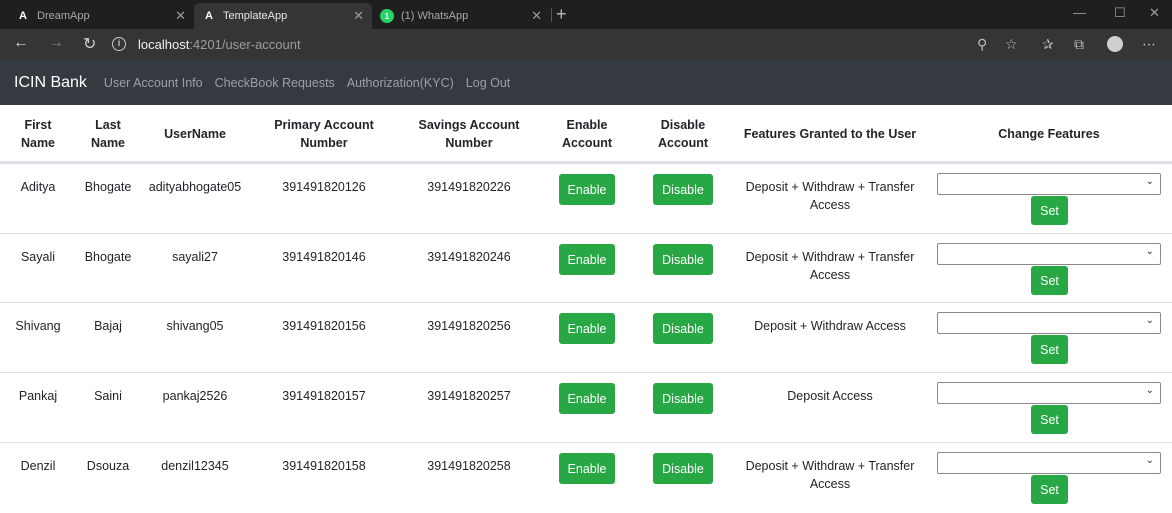 This screenshot has height=513, width=1172. What do you see at coordinates (469, 466) in the screenshot?
I see `cell-savings-account: 391491820258` at bounding box center [469, 466].